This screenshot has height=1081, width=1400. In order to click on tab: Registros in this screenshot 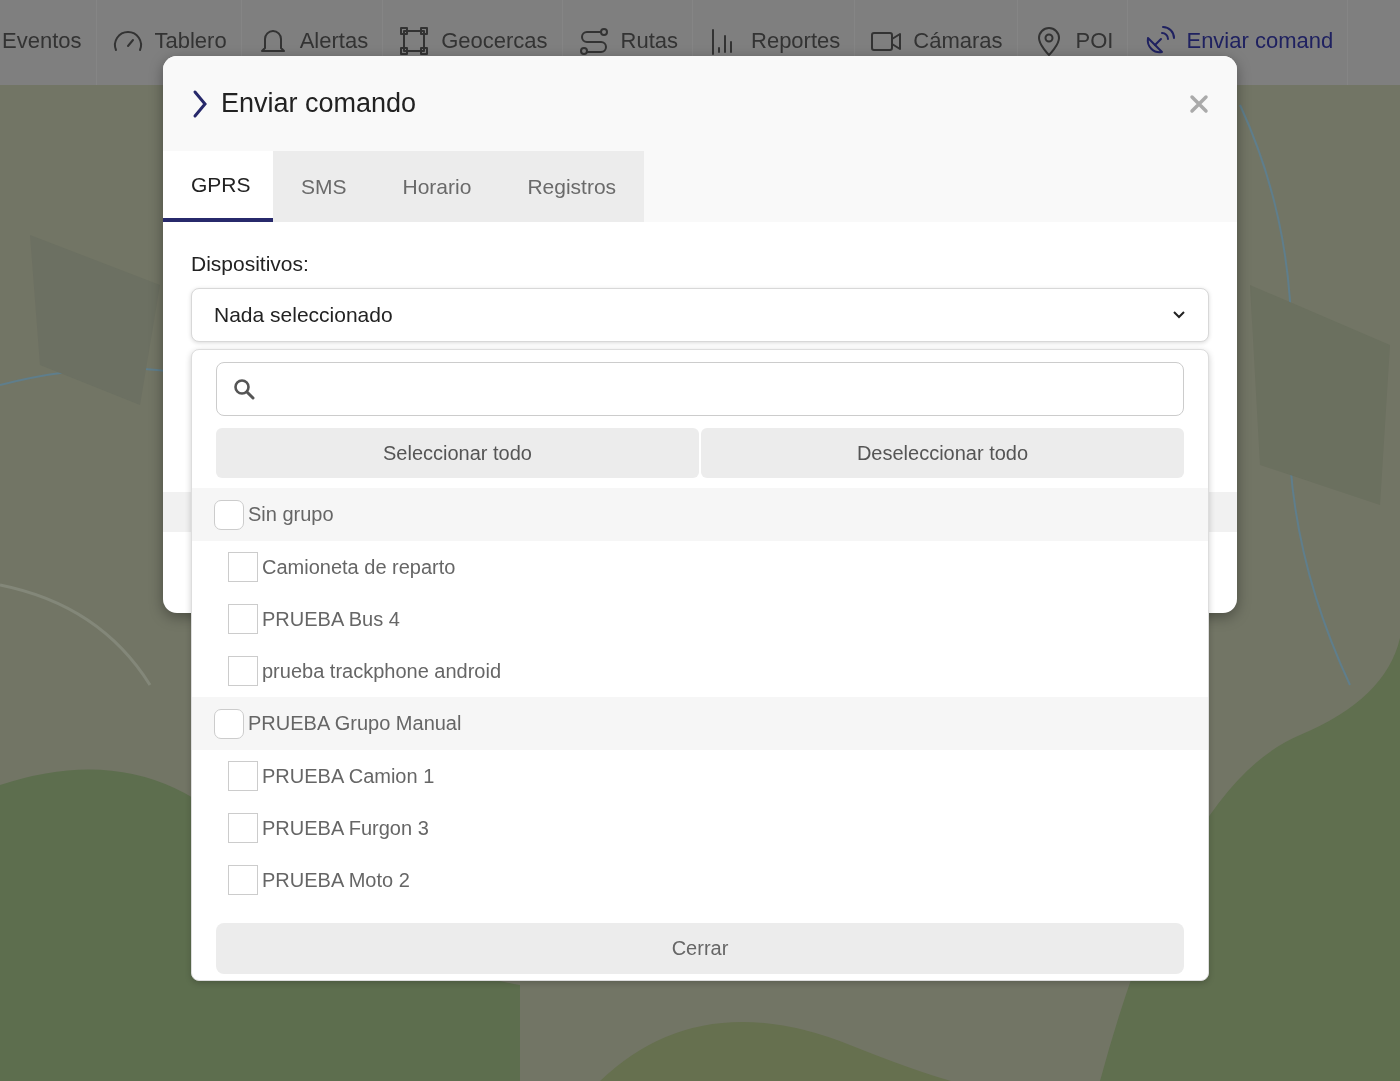, I will do `click(572, 186)`.